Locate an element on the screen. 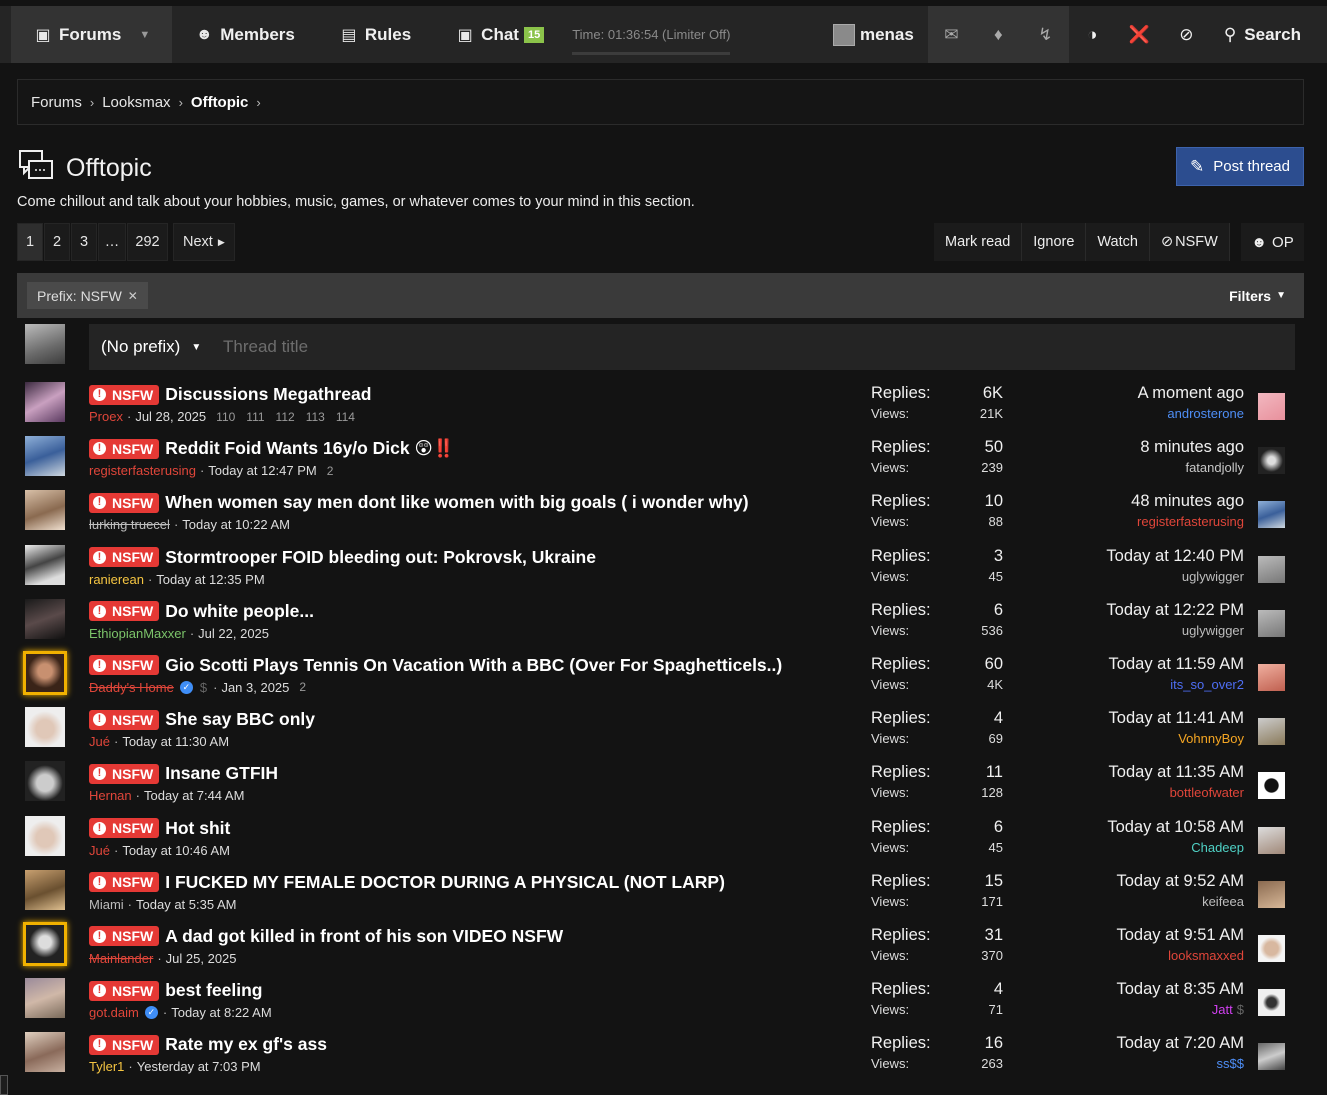 This screenshot has height=1095, width=1327. thread-date: Today at 8:22 AM is located at coordinates (221, 1012).